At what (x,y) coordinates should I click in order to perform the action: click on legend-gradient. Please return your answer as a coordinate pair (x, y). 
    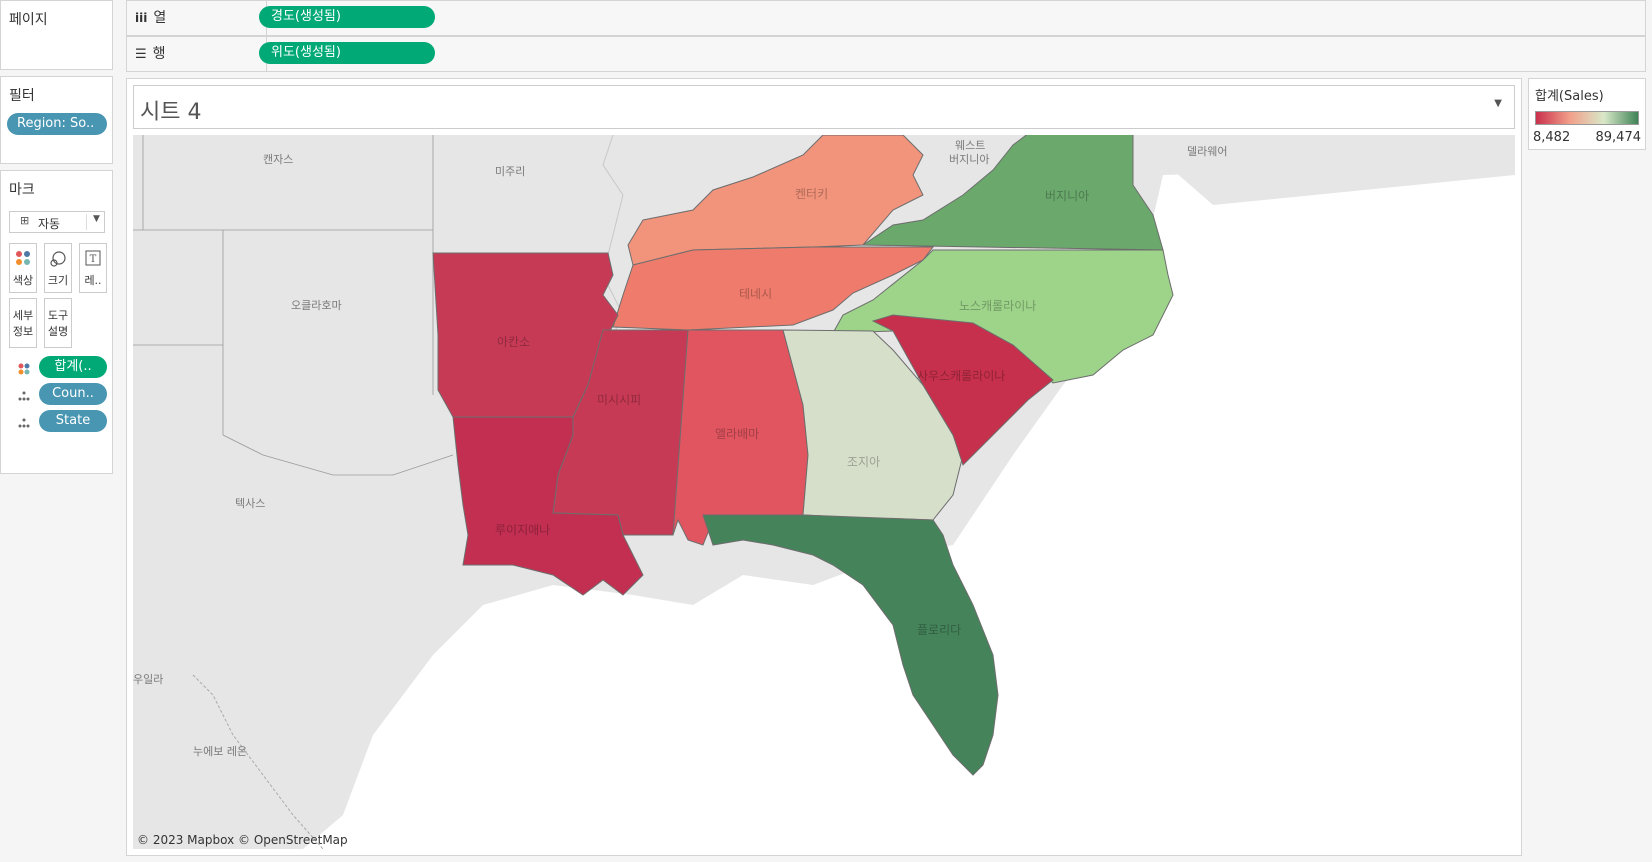
    Looking at the image, I should click on (1587, 118).